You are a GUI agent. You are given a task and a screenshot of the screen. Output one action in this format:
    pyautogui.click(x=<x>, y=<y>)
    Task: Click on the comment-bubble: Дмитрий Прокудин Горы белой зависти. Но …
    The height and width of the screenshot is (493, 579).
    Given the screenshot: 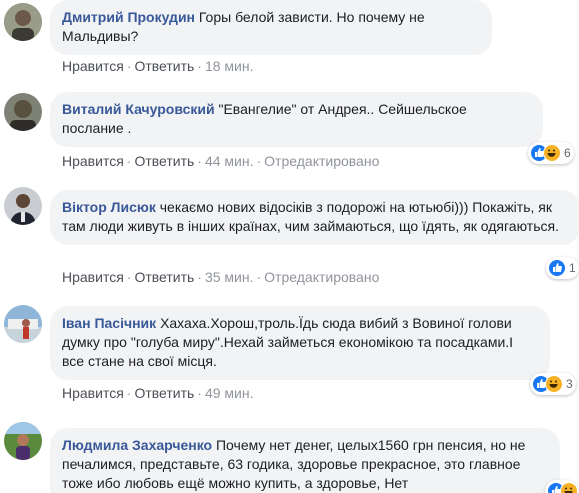 What is the action you would take?
    pyautogui.click(x=271, y=27)
    